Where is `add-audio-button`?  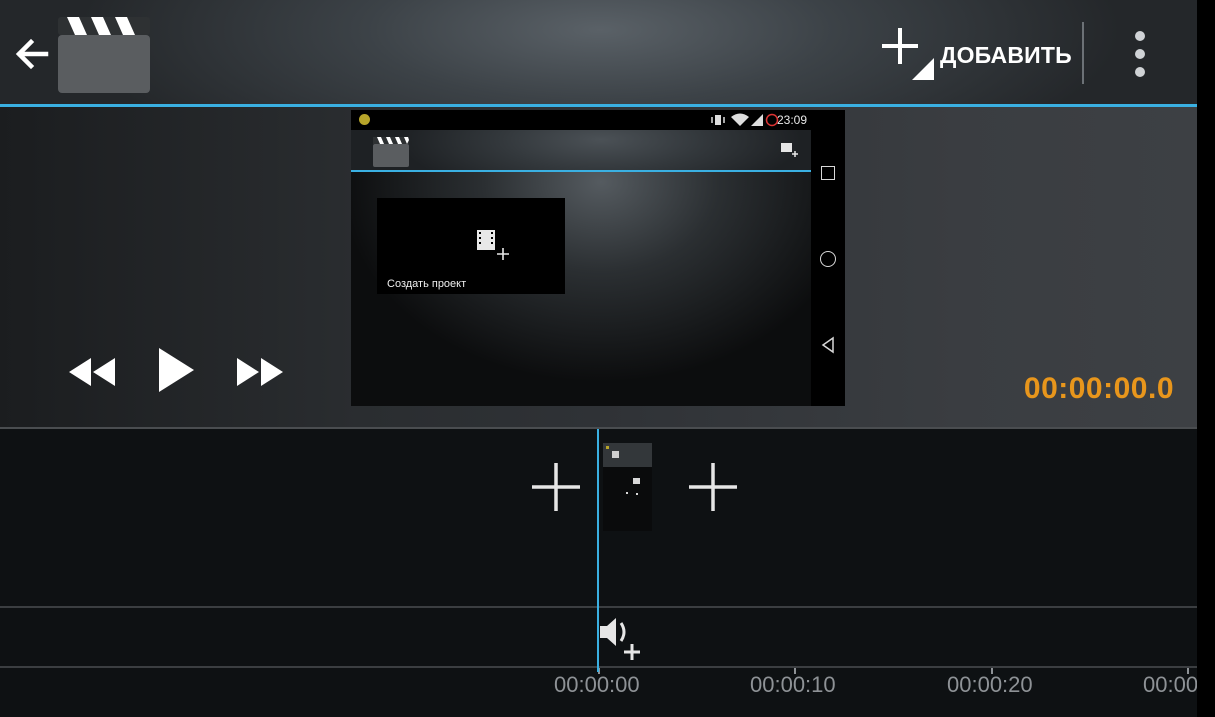
add-audio-button is located at coordinates (620, 637).